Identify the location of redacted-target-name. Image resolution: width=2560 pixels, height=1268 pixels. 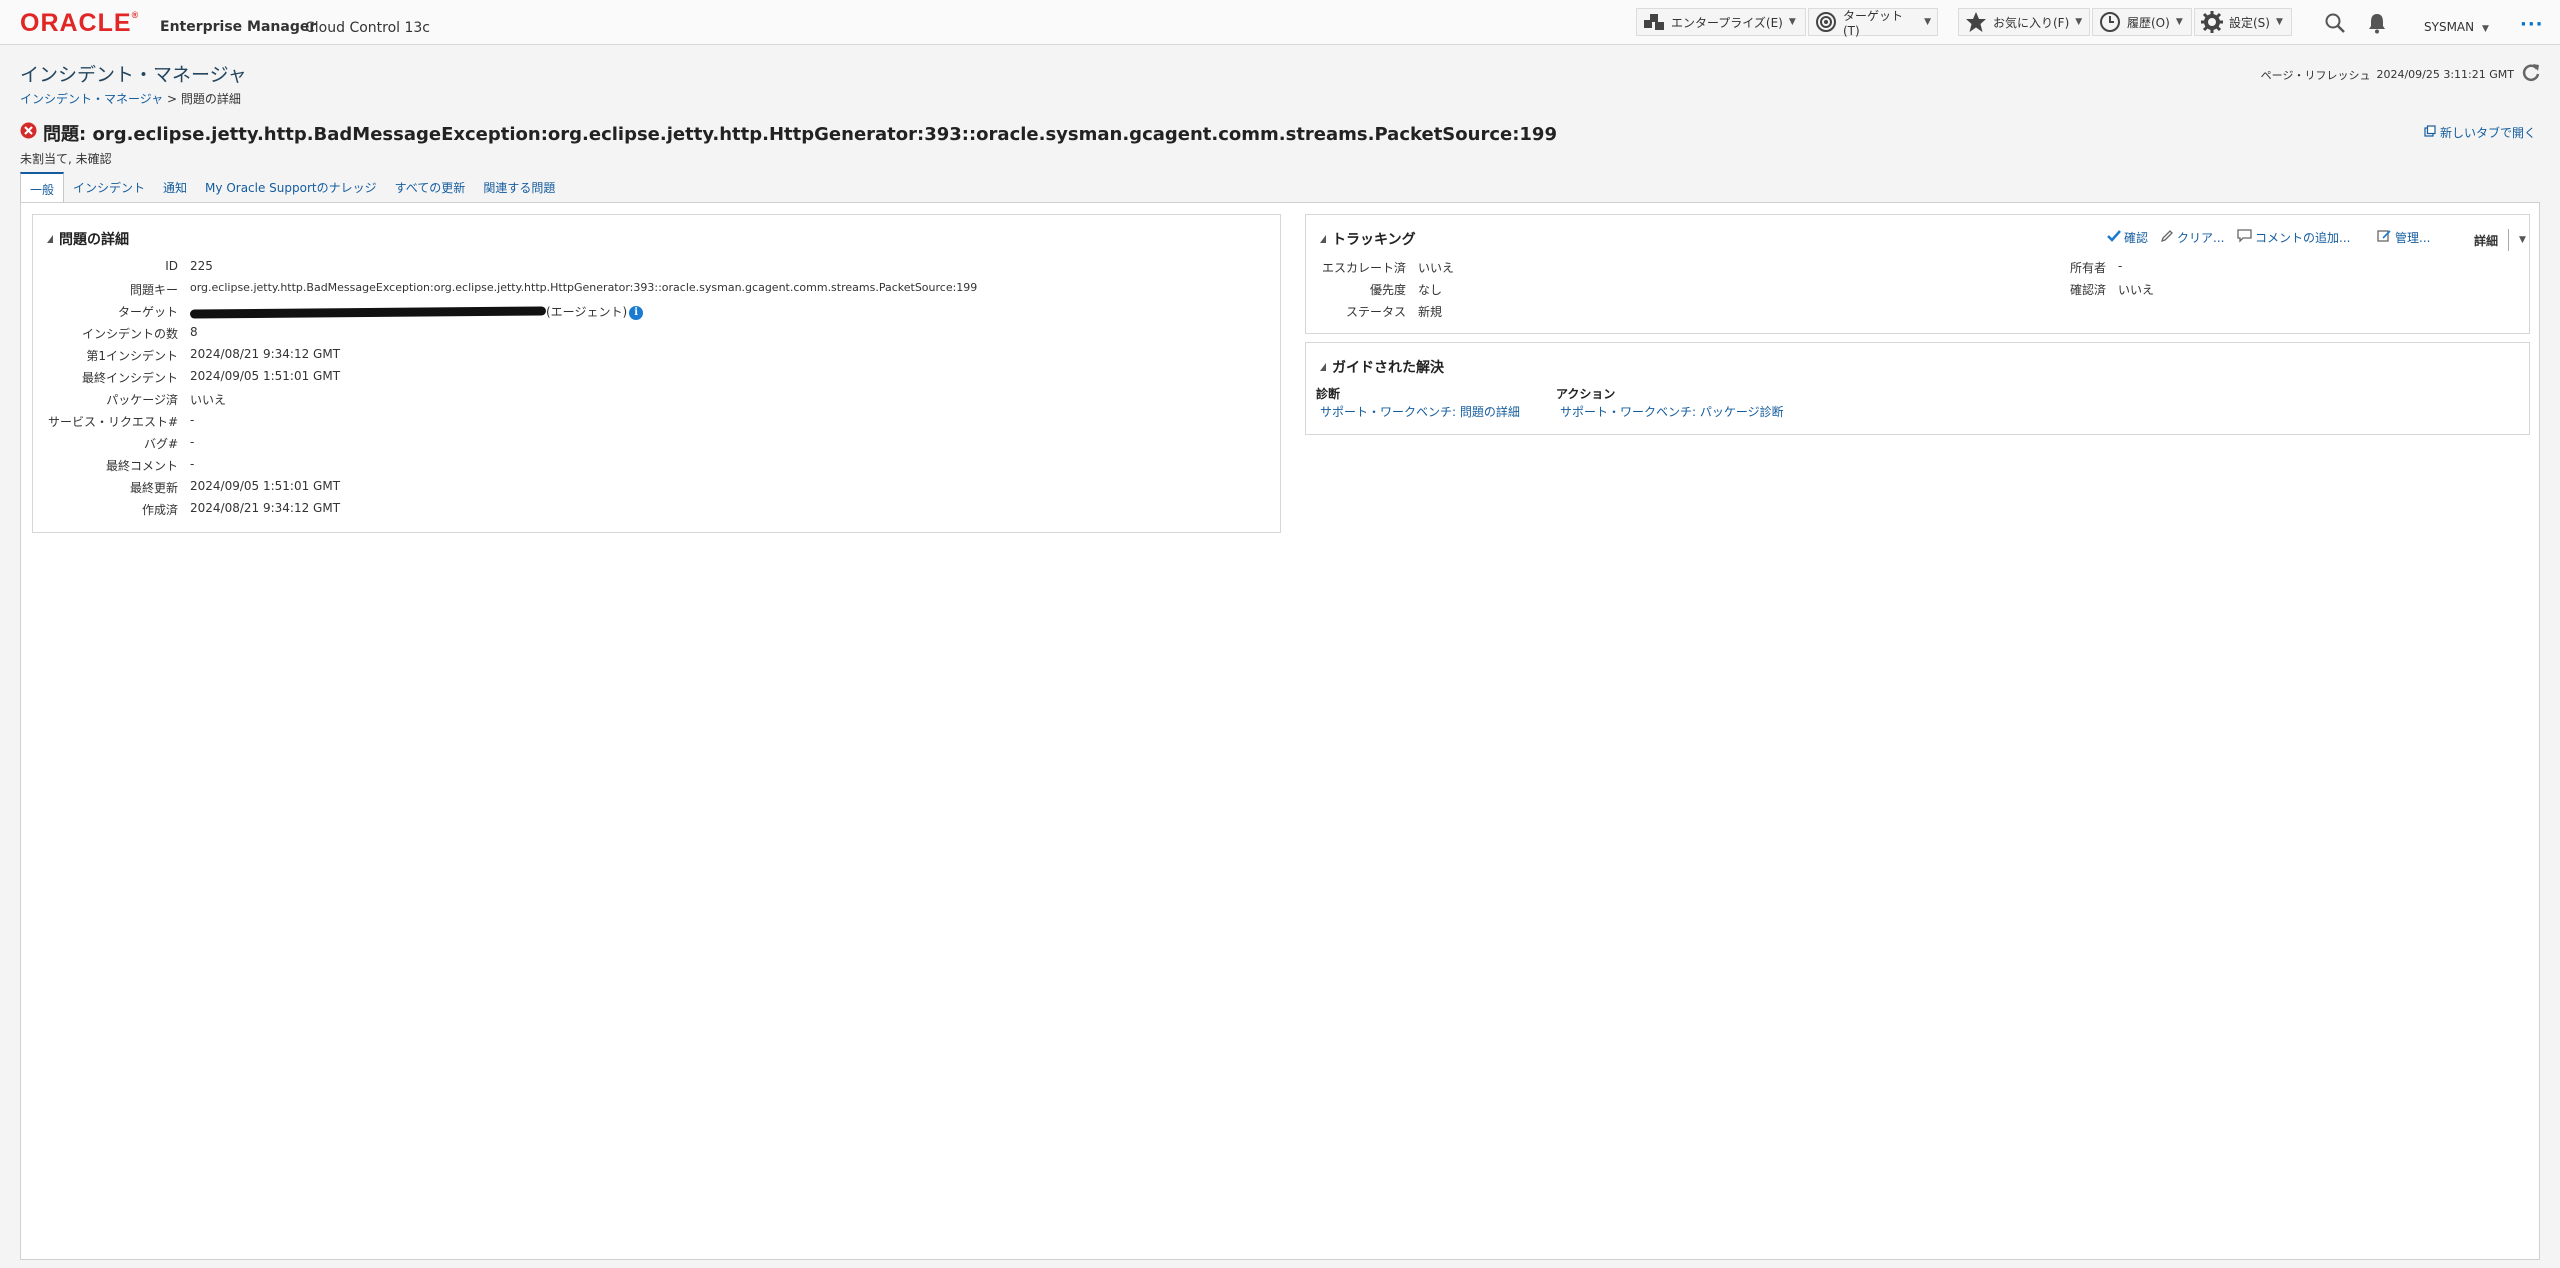
(368, 312).